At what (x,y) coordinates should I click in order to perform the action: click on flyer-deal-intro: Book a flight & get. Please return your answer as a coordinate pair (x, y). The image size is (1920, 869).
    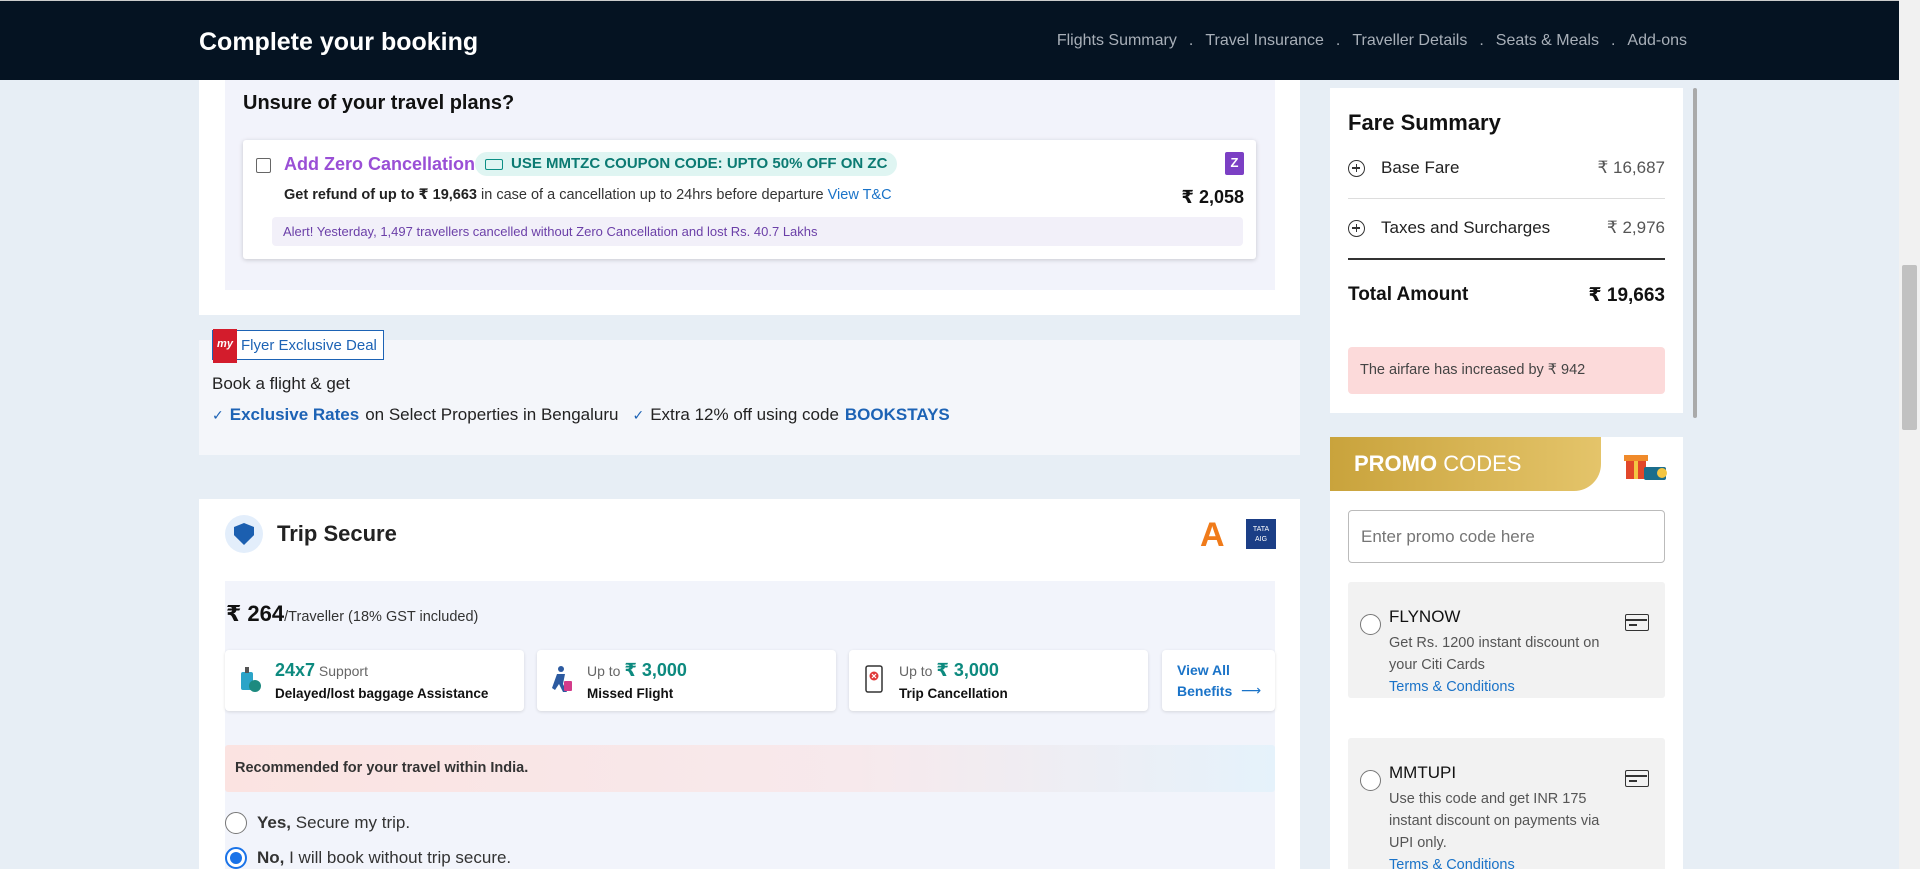
    Looking at the image, I should click on (281, 383).